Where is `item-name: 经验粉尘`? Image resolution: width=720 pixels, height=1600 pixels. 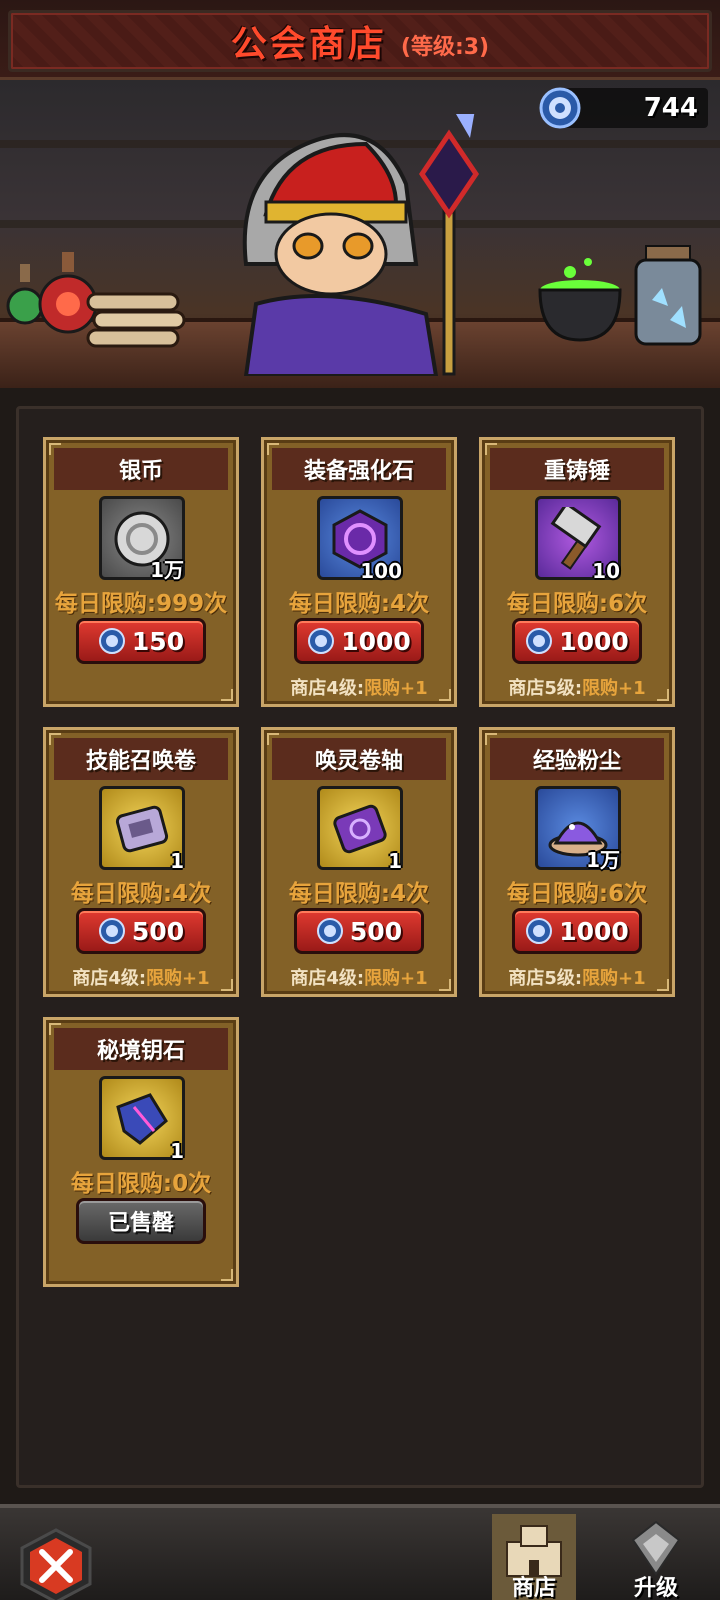
item-name: 经验粉尘 is located at coordinates (576, 761).